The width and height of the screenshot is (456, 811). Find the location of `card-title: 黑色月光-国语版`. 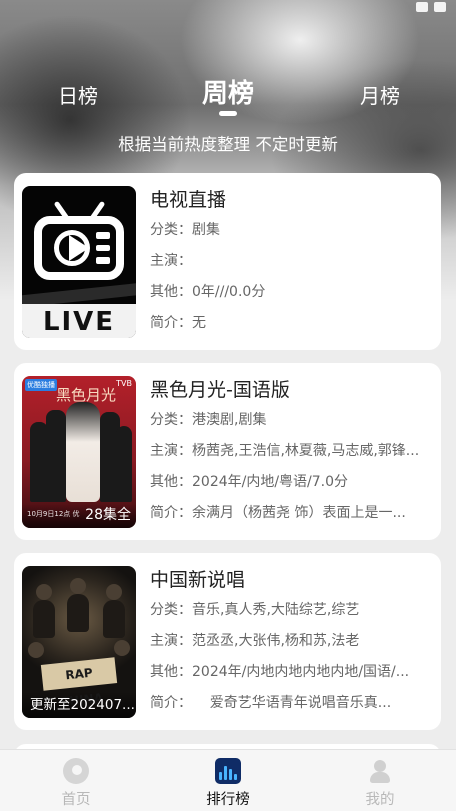

card-title: 黑色月光-国语版 is located at coordinates (292, 390).